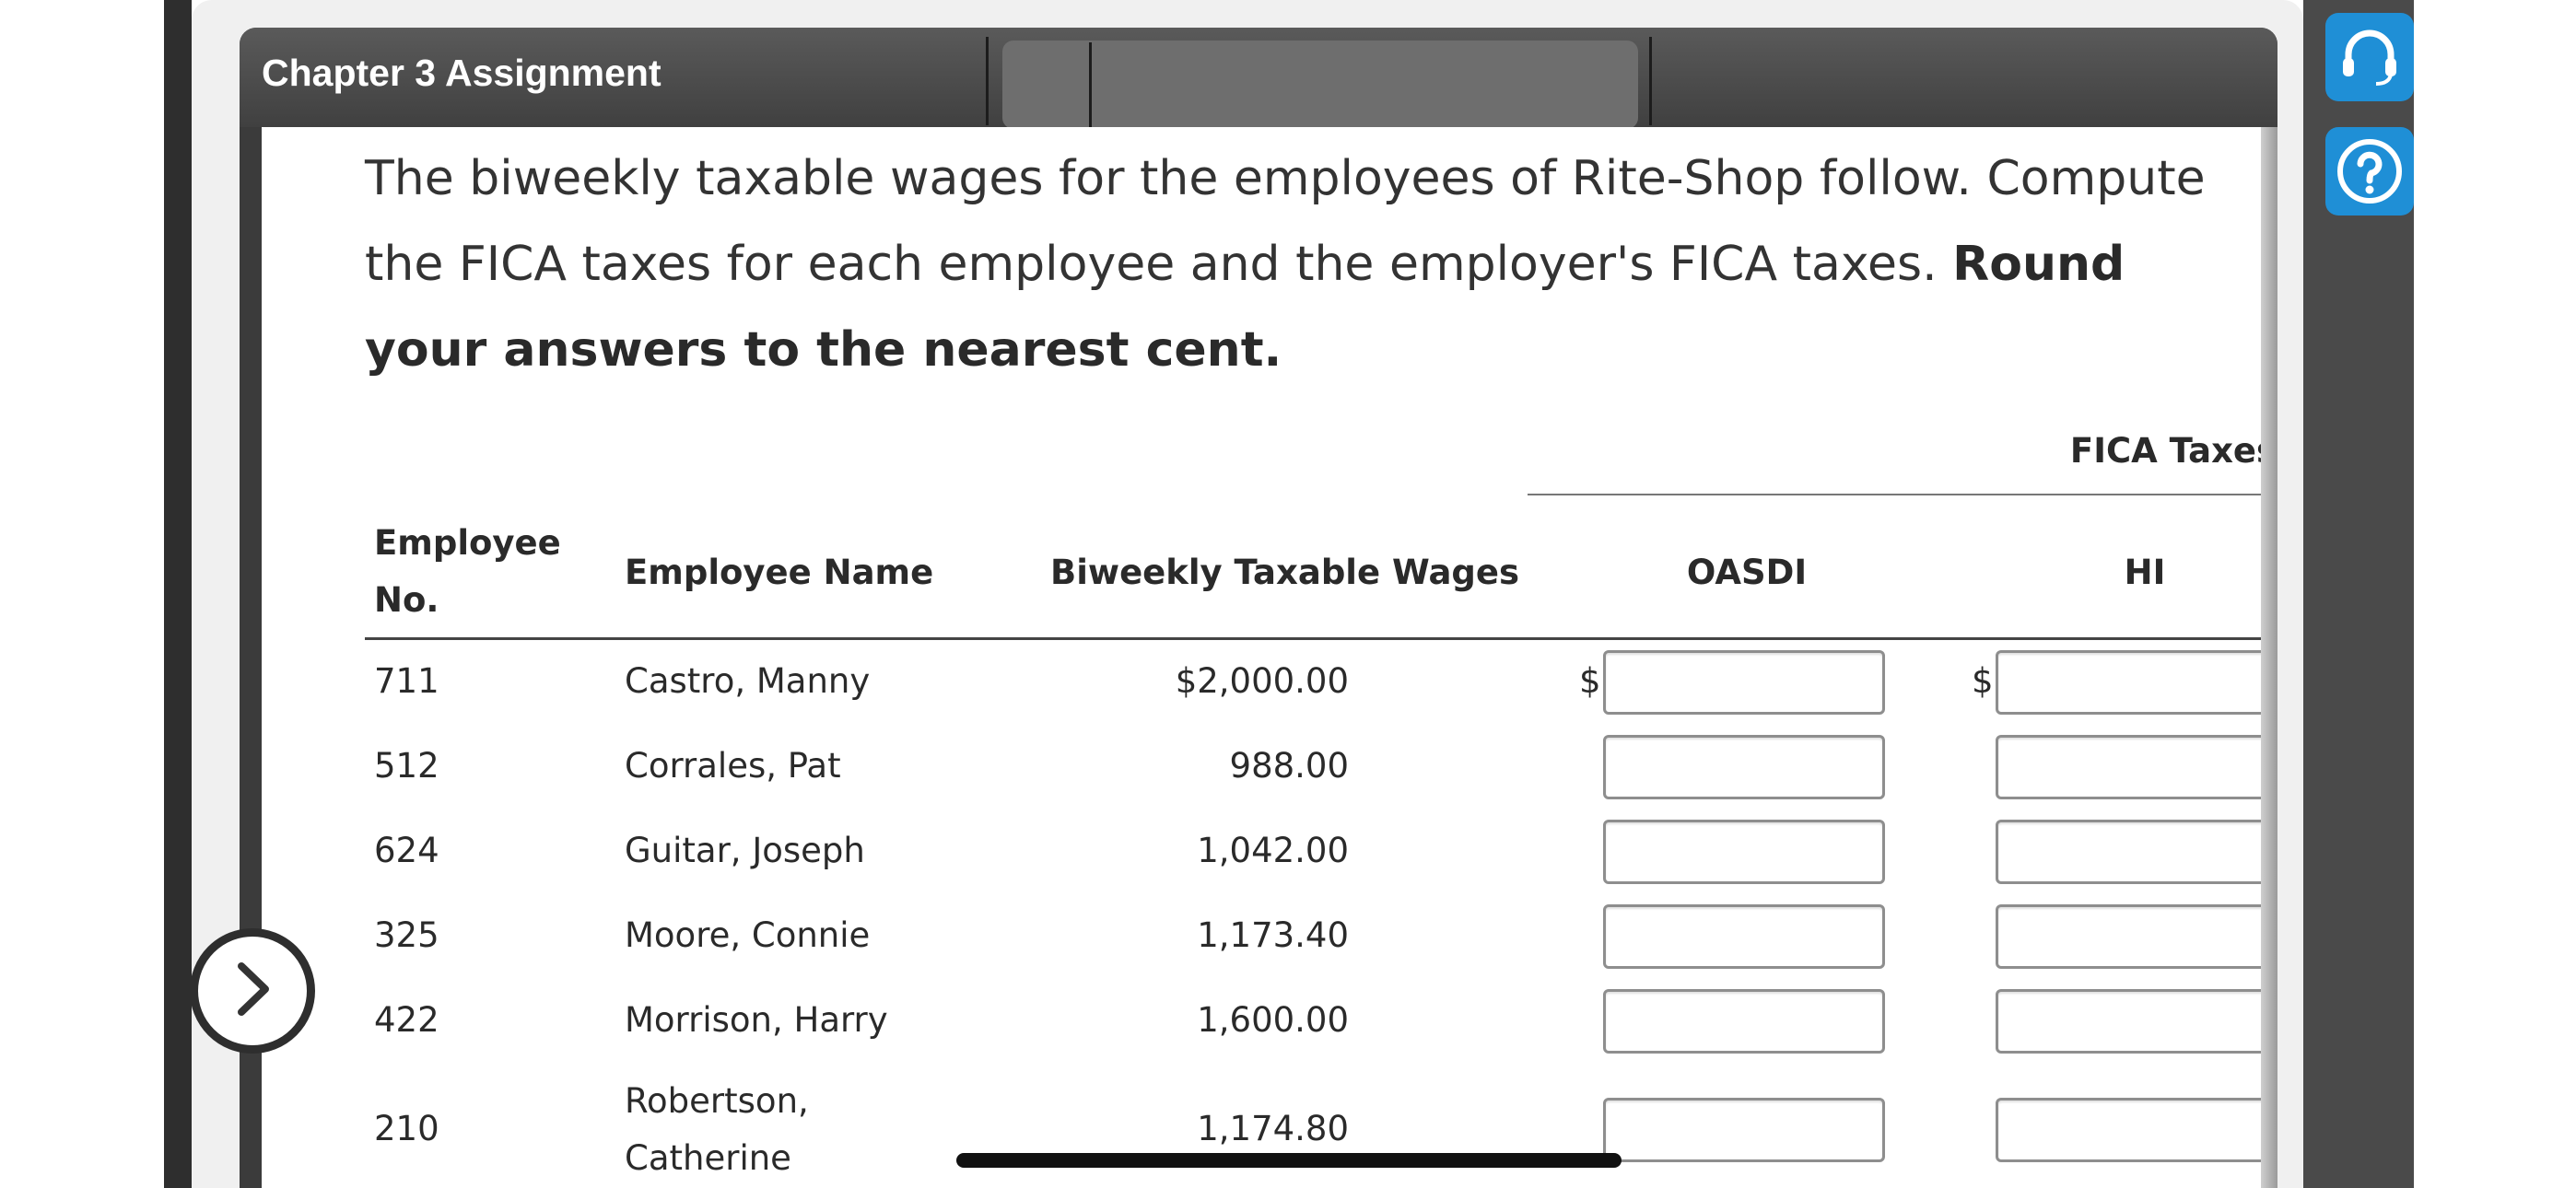  What do you see at coordinates (1273, 935) in the screenshot?
I see `biweekly-wages: 1,173.40` at bounding box center [1273, 935].